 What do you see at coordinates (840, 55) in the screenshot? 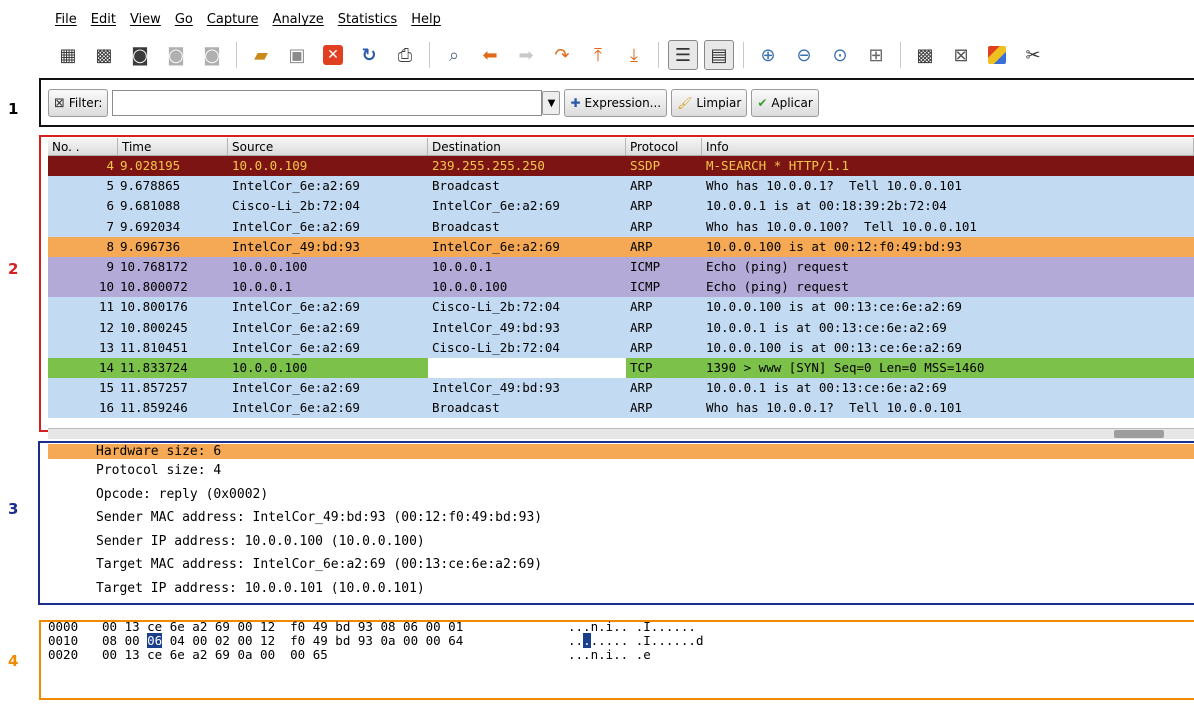
I see `zoom-normal-icon: ⊙` at bounding box center [840, 55].